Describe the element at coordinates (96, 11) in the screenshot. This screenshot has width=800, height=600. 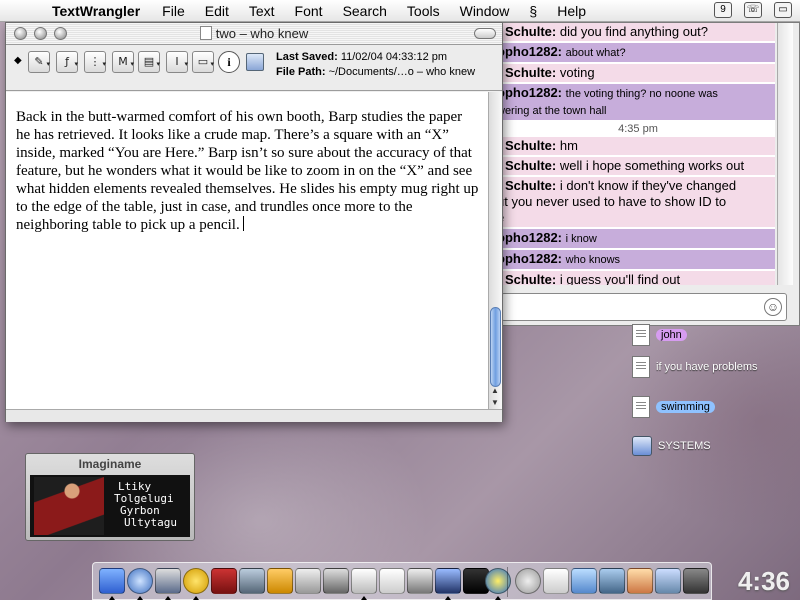
I see `menu-app-name: TextWrangler` at that location.